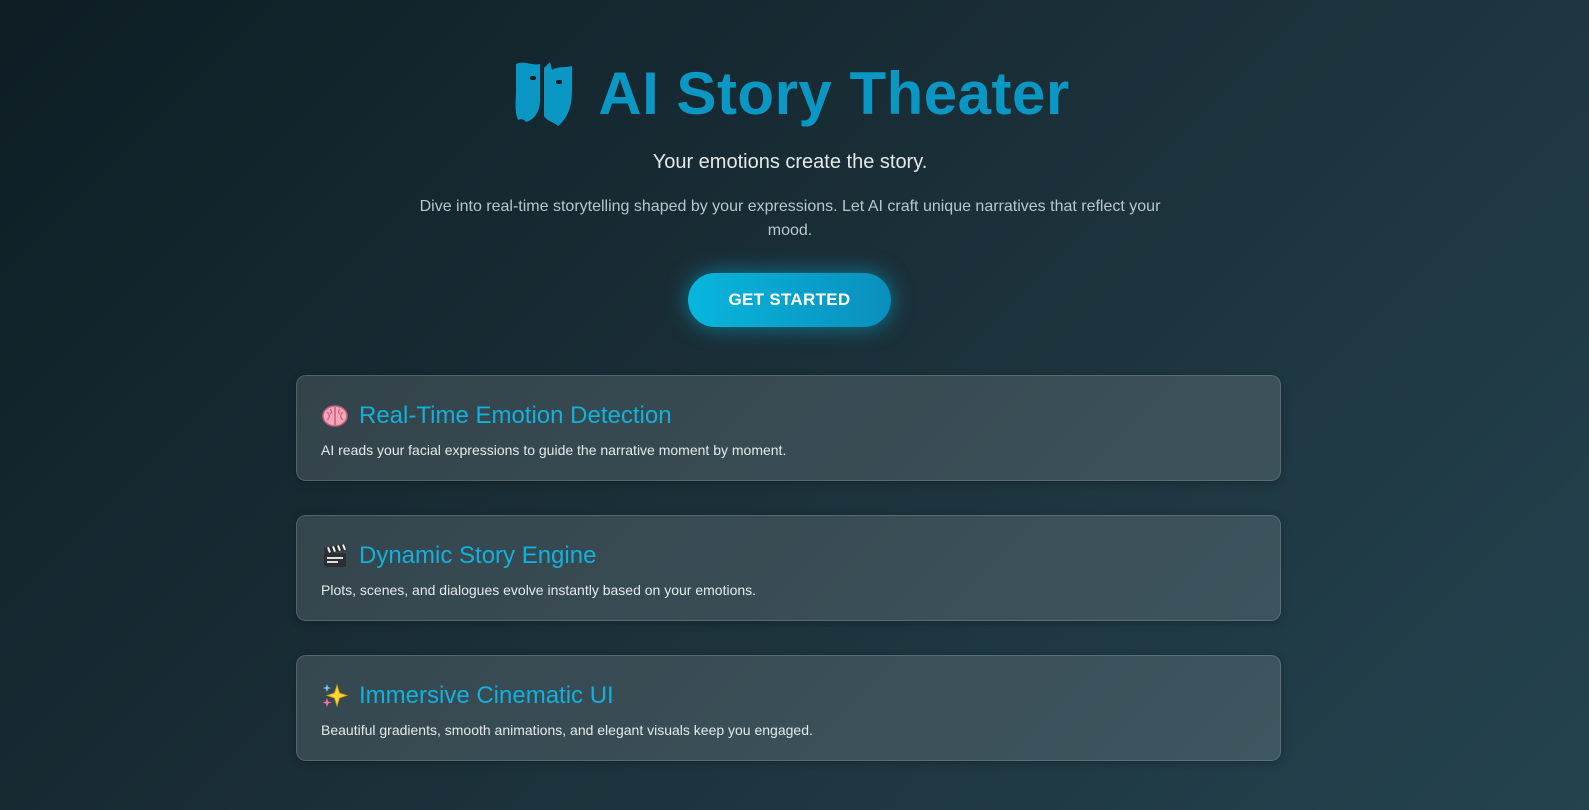  I want to click on clapper-board-icon, so click(335, 556).